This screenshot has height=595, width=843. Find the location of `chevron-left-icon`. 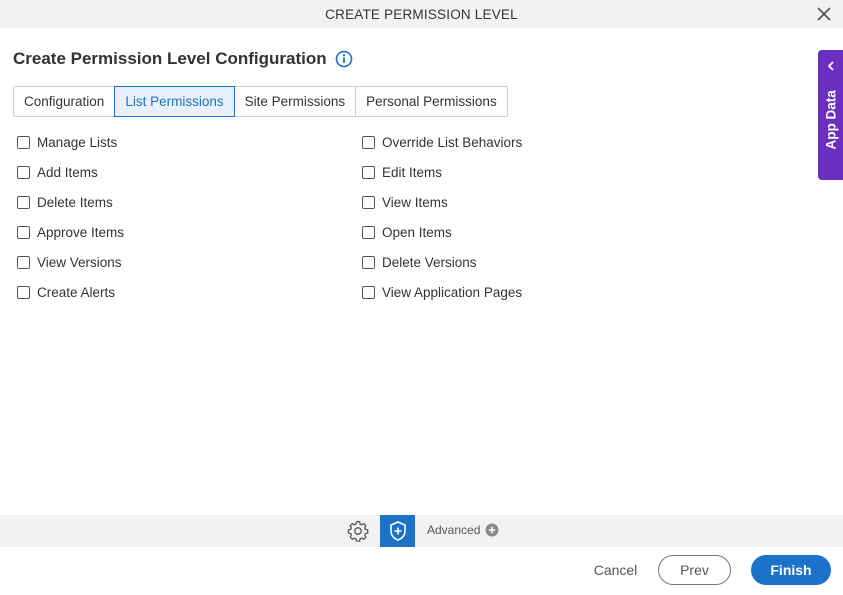

chevron-left-icon is located at coordinates (830, 66).